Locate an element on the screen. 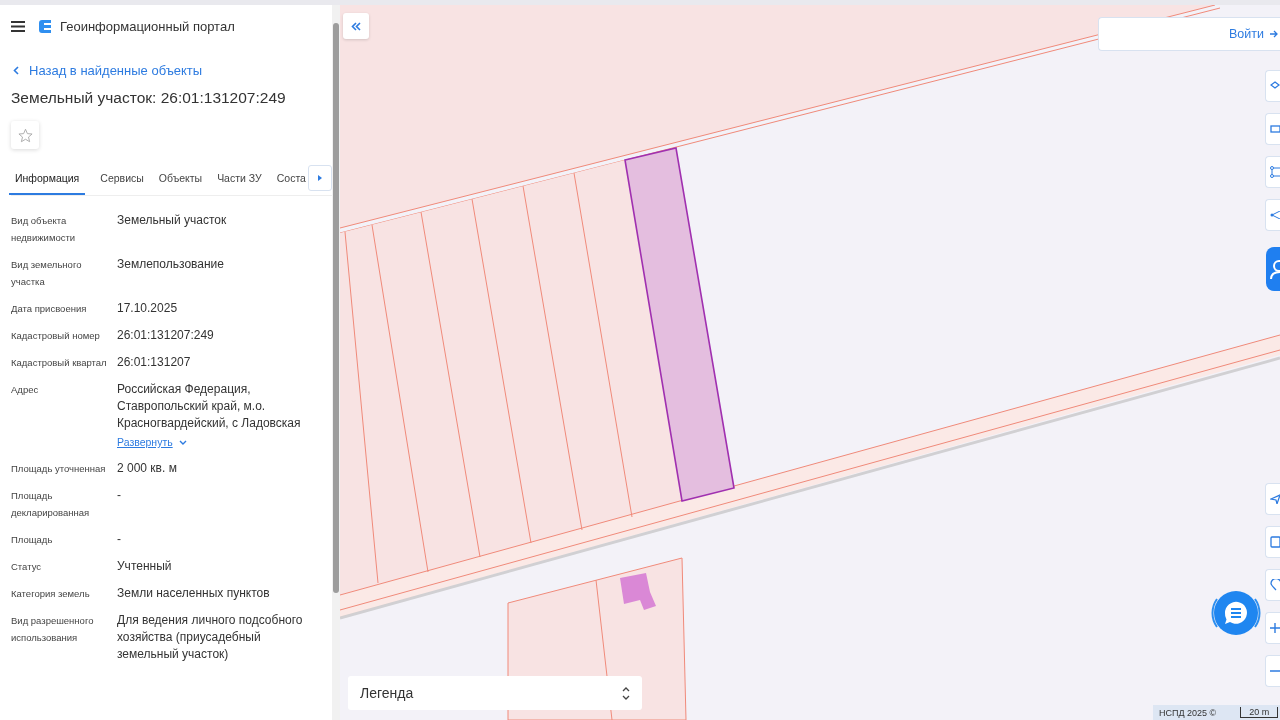  polygon-button is located at coordinates (1272, 172).